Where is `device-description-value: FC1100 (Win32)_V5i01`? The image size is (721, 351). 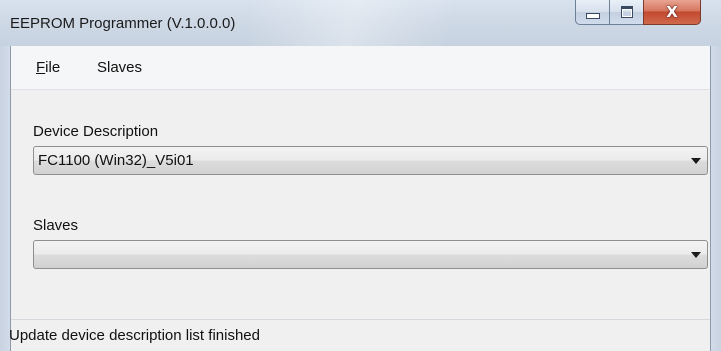
device-description-value: FC1100 (Win32)_V5i01 is located at coordinates (116, 160).